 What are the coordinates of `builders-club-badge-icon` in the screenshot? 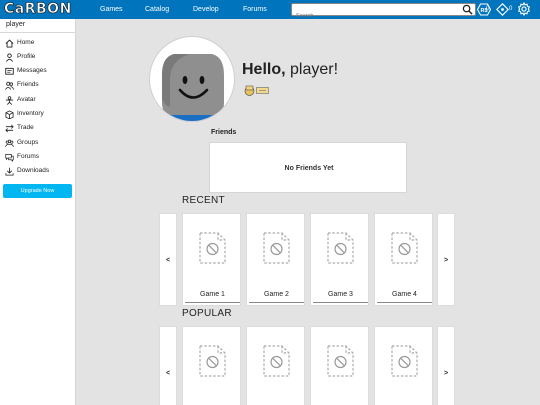 It's located at (262, 90).